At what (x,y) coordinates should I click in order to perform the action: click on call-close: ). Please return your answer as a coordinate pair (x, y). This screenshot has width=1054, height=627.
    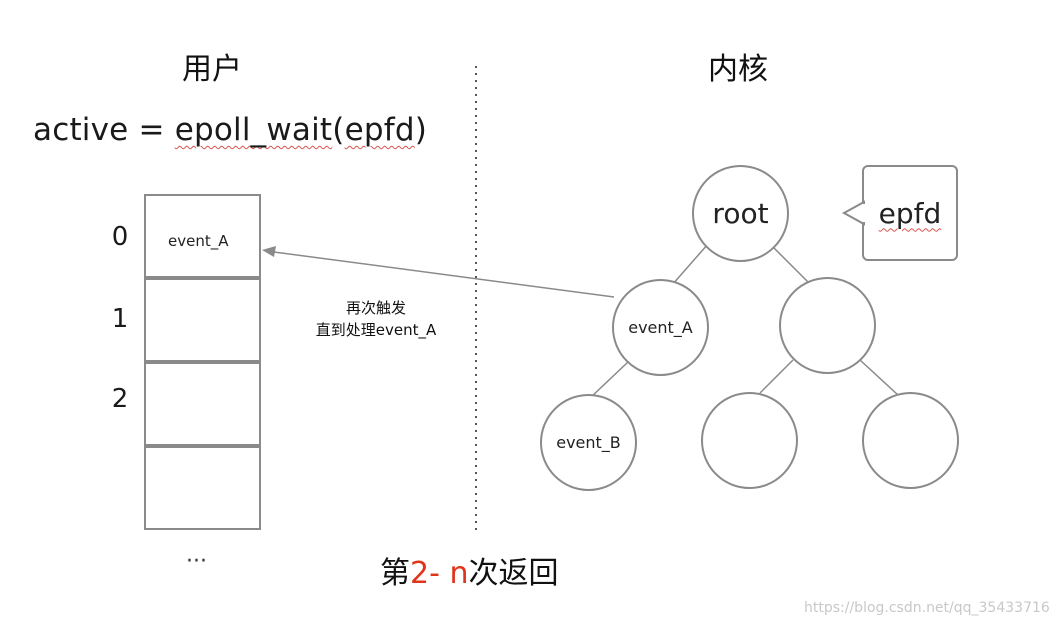
    Looking at the image, I should click on (421, 130).